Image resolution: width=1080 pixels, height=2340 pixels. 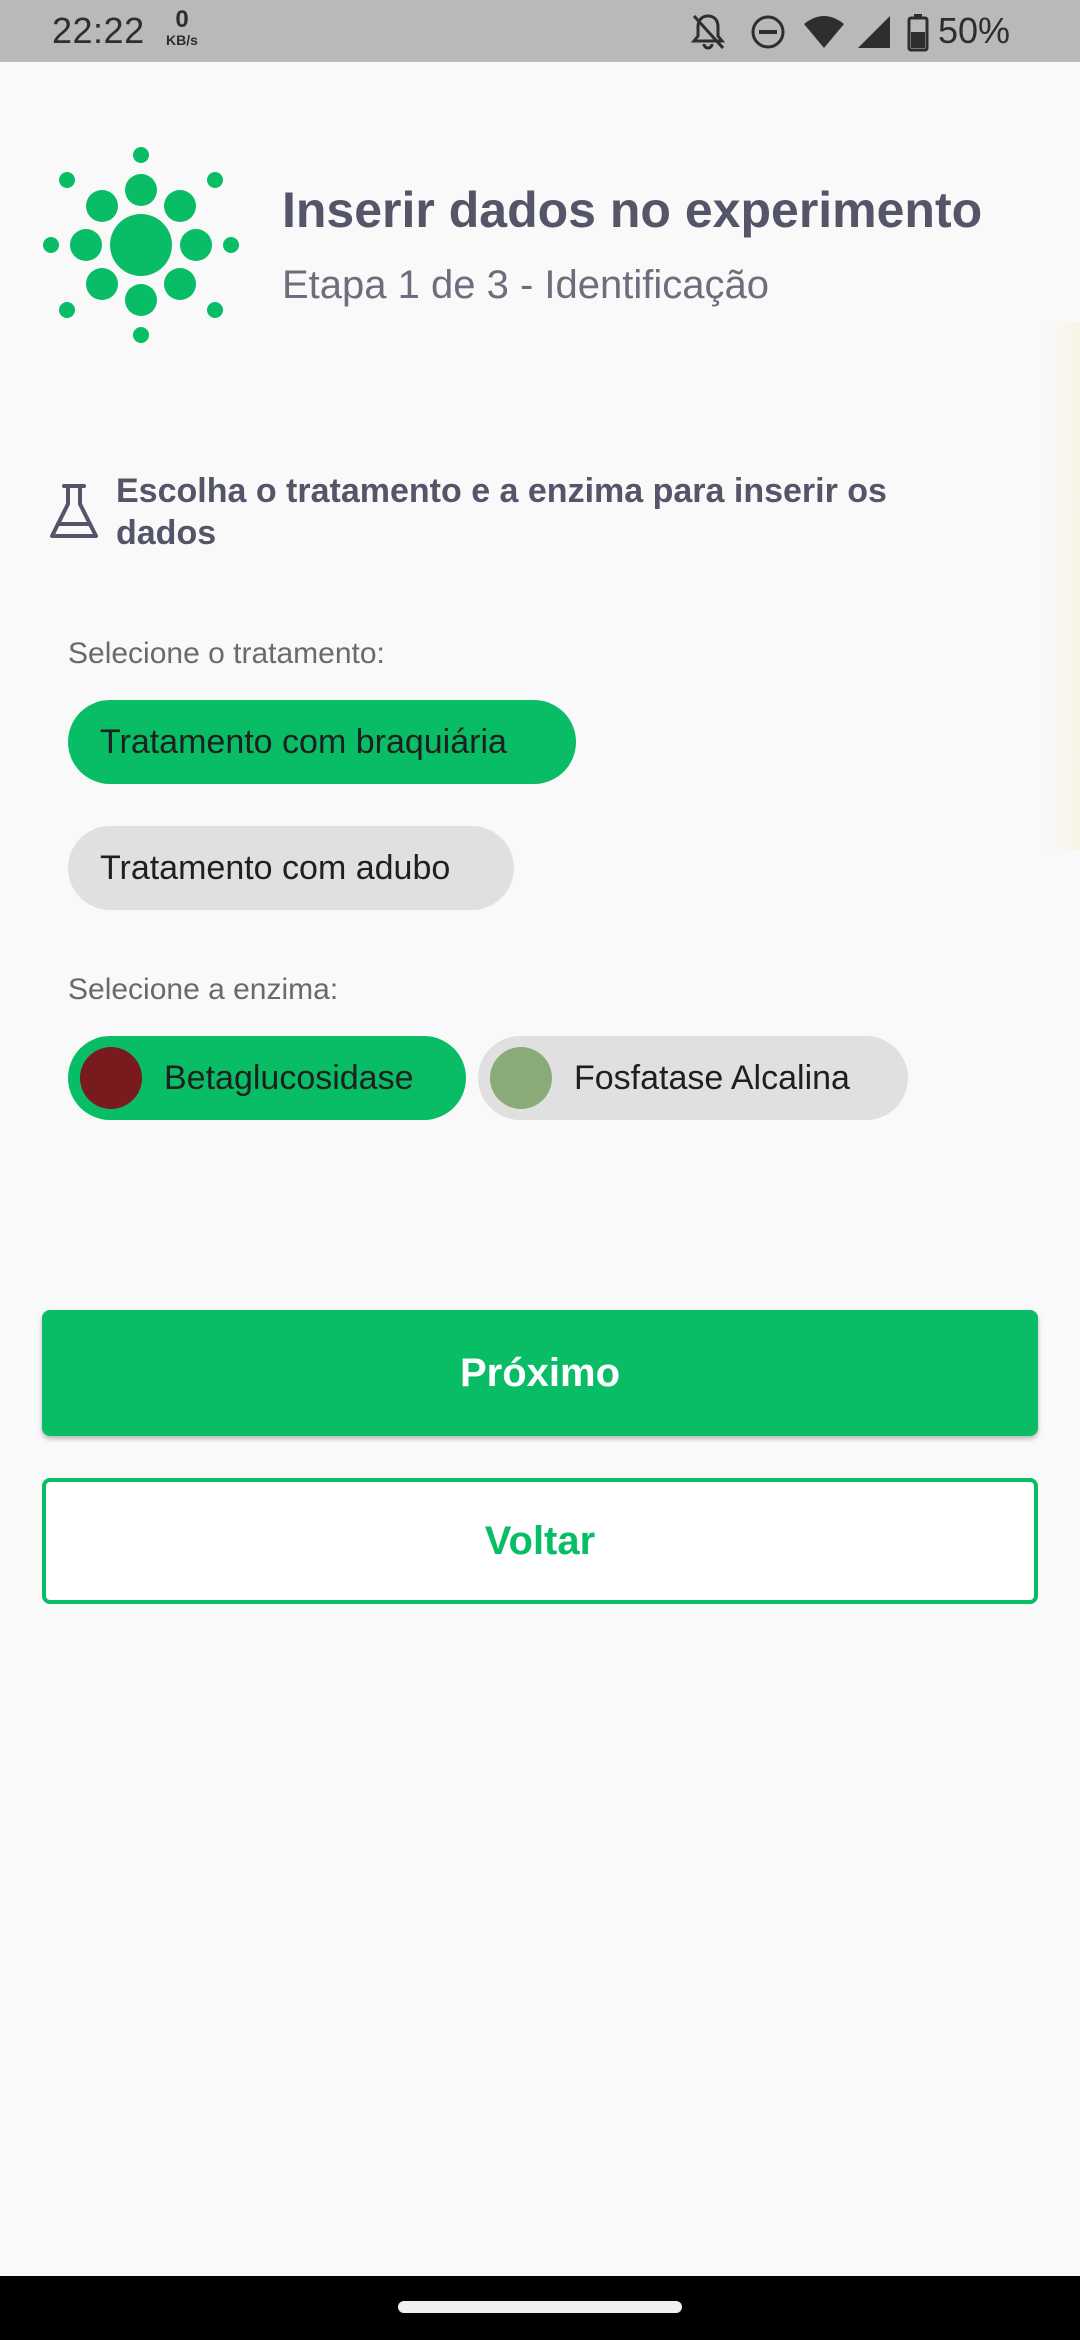 I want to click on page-subtitle: Etapa 1 de 3 - Identificação, so click(x=525, y=285).